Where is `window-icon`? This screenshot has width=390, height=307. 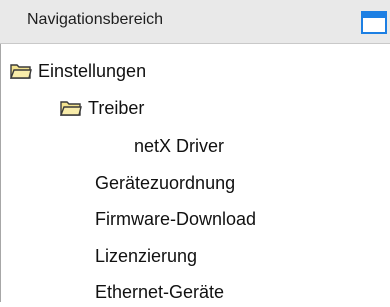
window-icon is located at coordinates (374, 22).